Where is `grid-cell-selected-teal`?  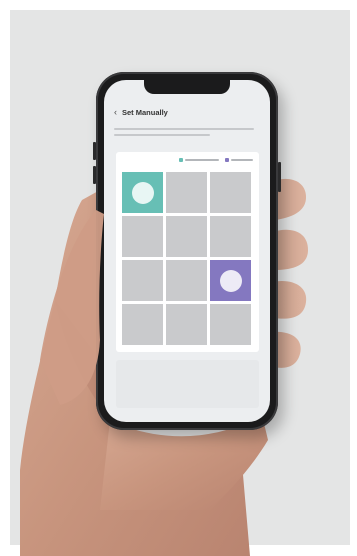 grid-cell-selected-teal is located at coordinates (142, 192).